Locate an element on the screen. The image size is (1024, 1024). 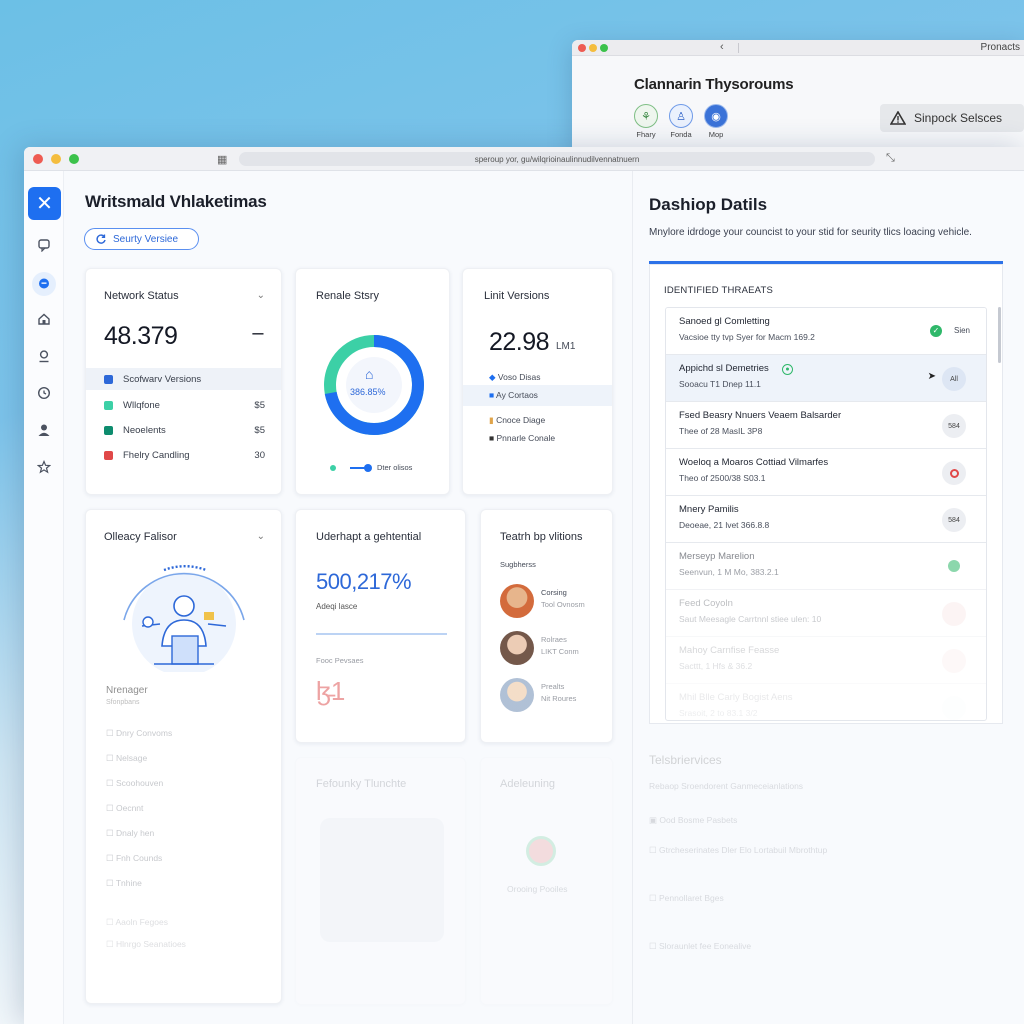
list-item: ☐ Tnhine is located at coordinates (124, 883).